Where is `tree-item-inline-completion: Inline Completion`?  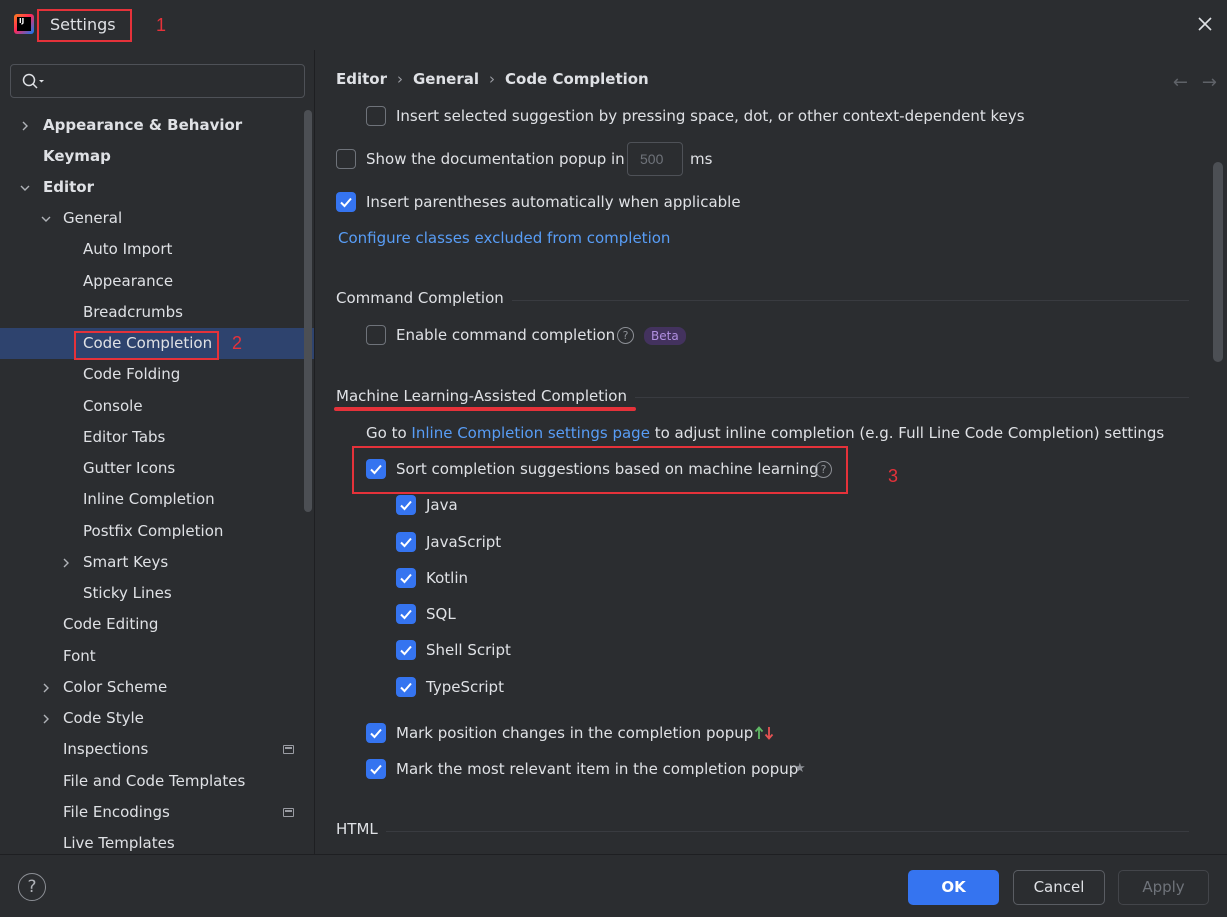 tree-item-inline-completion: Inline Completion is located at coordinates (157, 499).